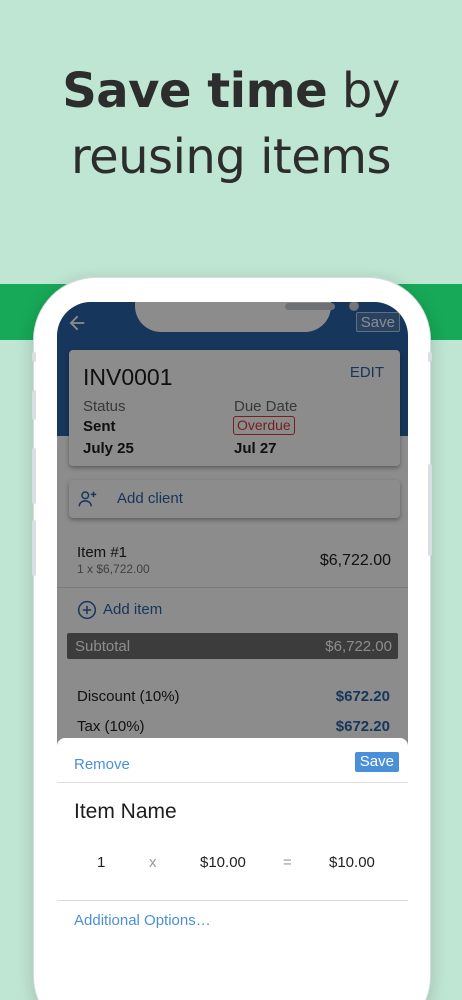 The image size is (462, 1000). Describe the element at coordinates (376, 762) in the screenshot. I see `save-item-button: Save` at that location.